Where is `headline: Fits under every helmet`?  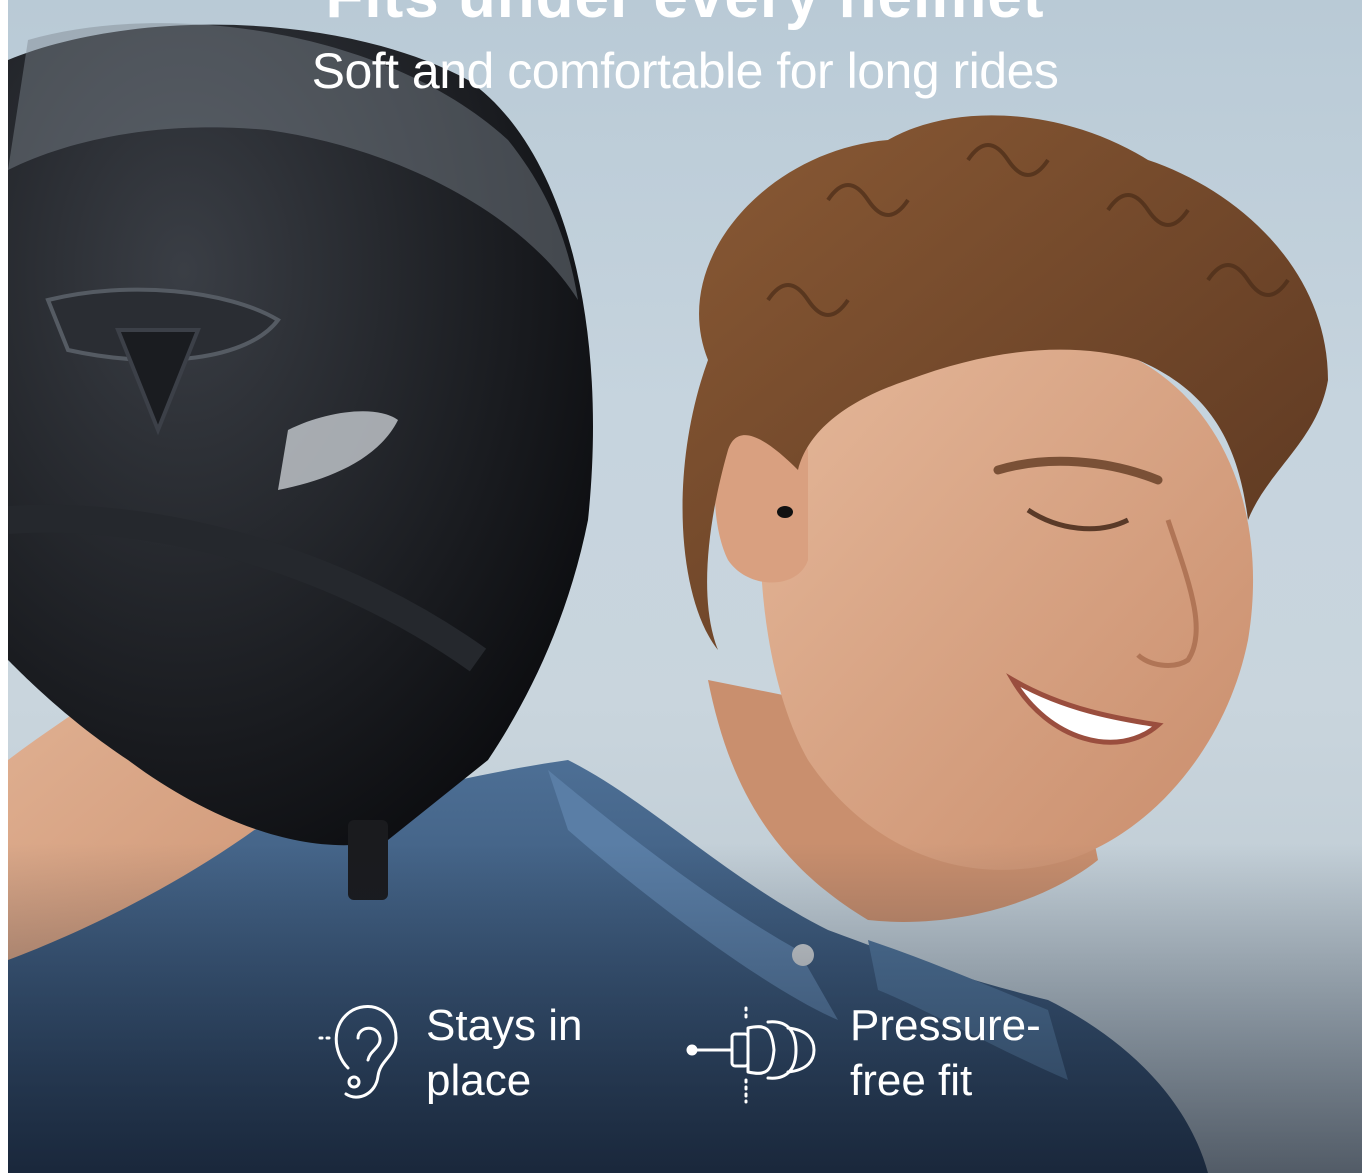
headline: Fits under every helmet is located at coordinates (685, 14).